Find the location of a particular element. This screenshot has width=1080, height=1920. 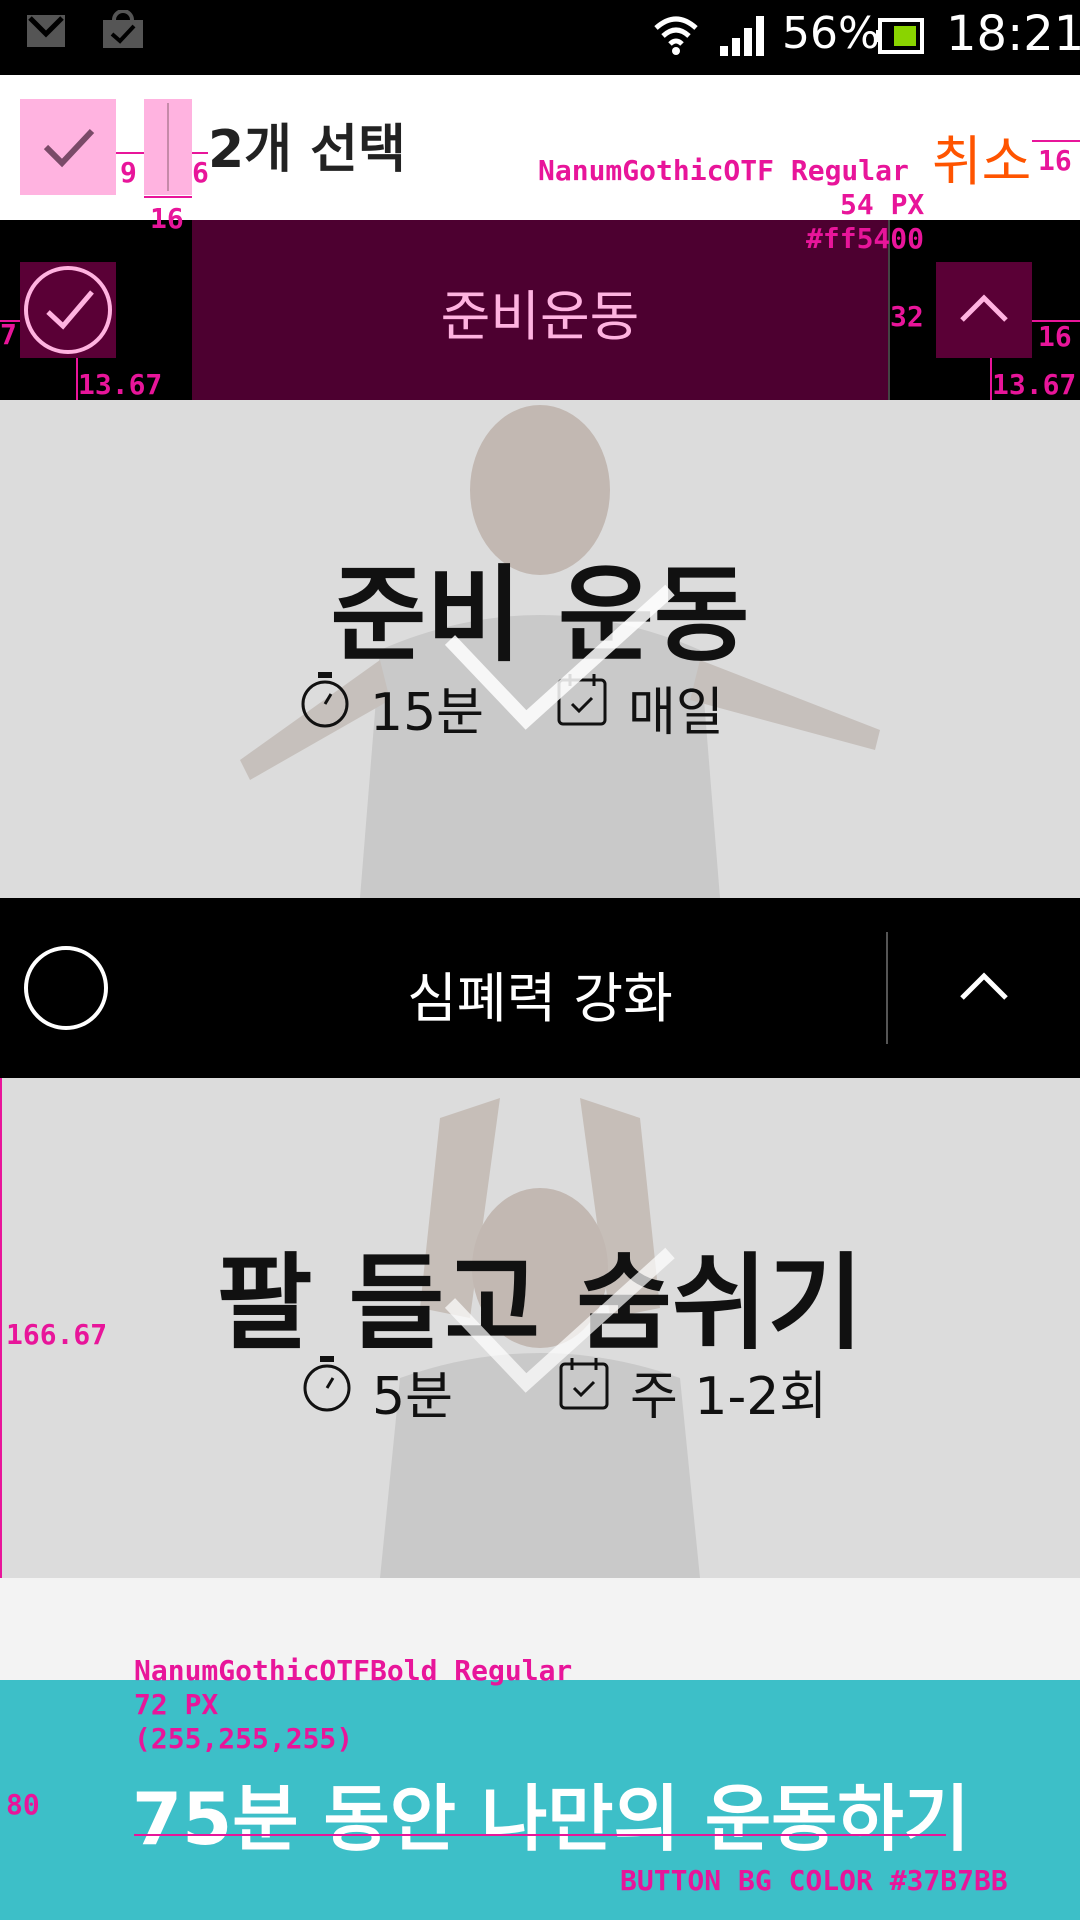

spec-label: 7 is located at coordinates (8, 334).